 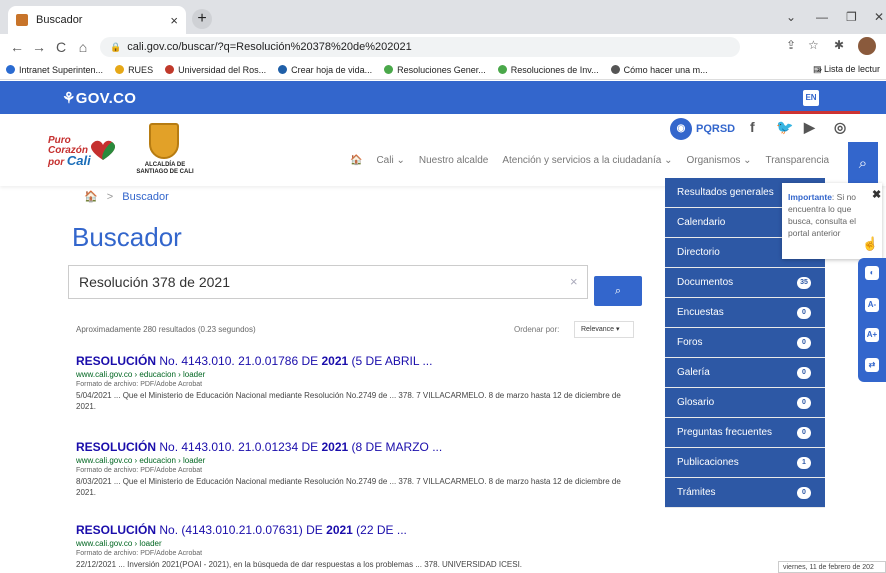 What do you see at coordinates (700, 312) in the screenshot?
I see `category-label: Encuestas` at bounding box center [700, 312].